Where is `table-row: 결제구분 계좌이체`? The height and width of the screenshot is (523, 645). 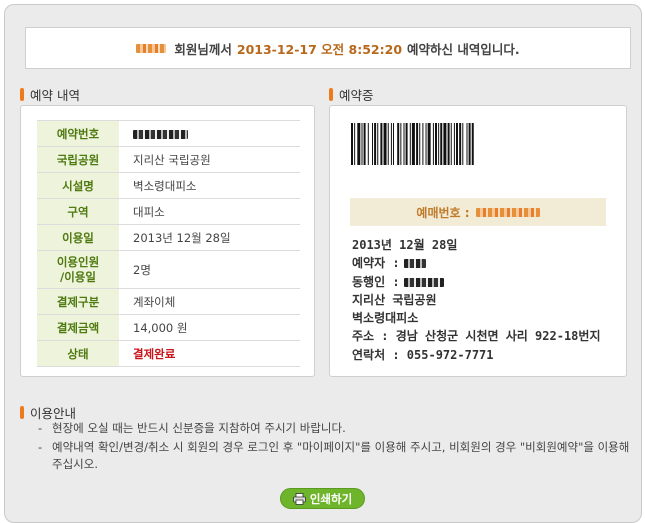
table-row: 결제구분 계좌이체 is located at coordinates (168, 301).